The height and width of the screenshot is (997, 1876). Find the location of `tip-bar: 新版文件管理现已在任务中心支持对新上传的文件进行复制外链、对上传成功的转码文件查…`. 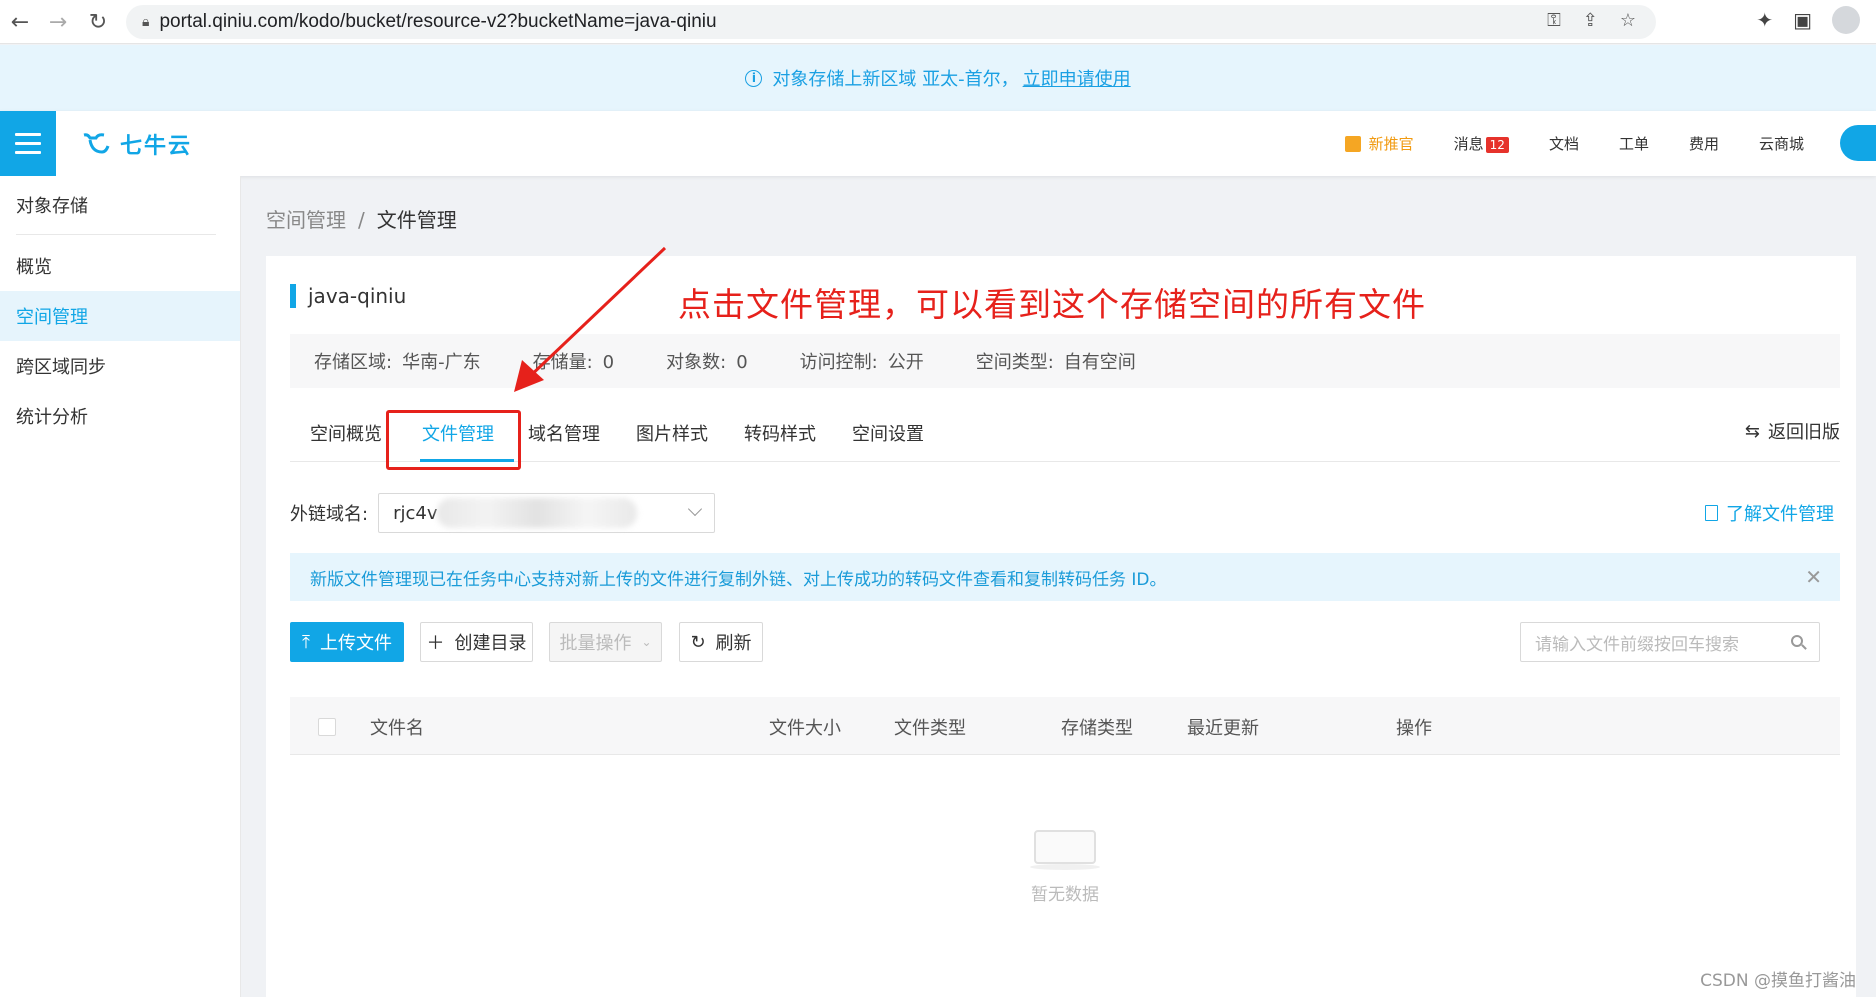

tip-bar: 新版文件管理现已在任务中心支持对新上传的文件进行复制外链、对上传成功的转码文件查… is located at coordinates (1065, 577).